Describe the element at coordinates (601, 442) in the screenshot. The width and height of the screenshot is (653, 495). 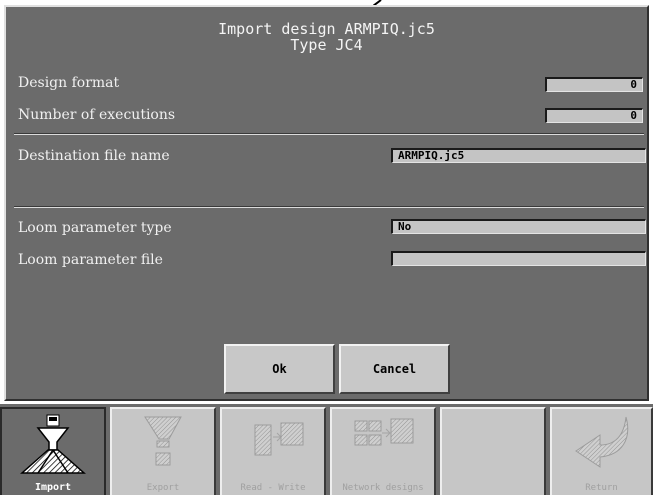
I see `return-arrow-icon` at that location.